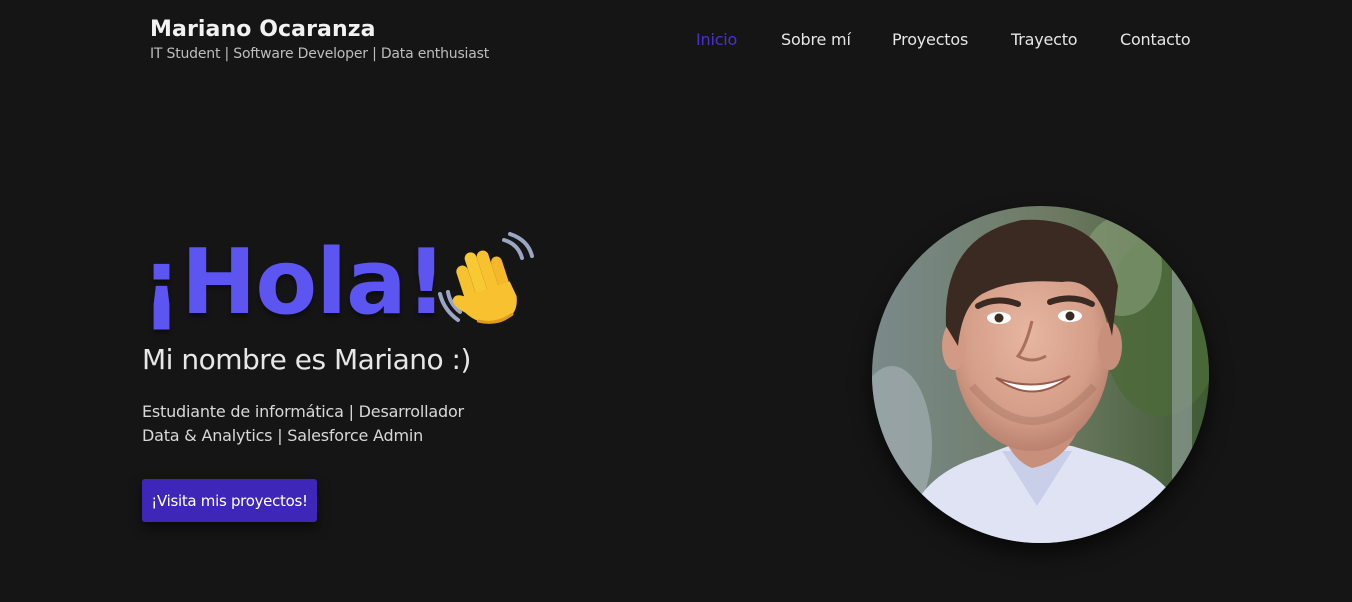  I want to click on visit-projects-button: ¡Visita mis proyectos!, so click(229, 500).